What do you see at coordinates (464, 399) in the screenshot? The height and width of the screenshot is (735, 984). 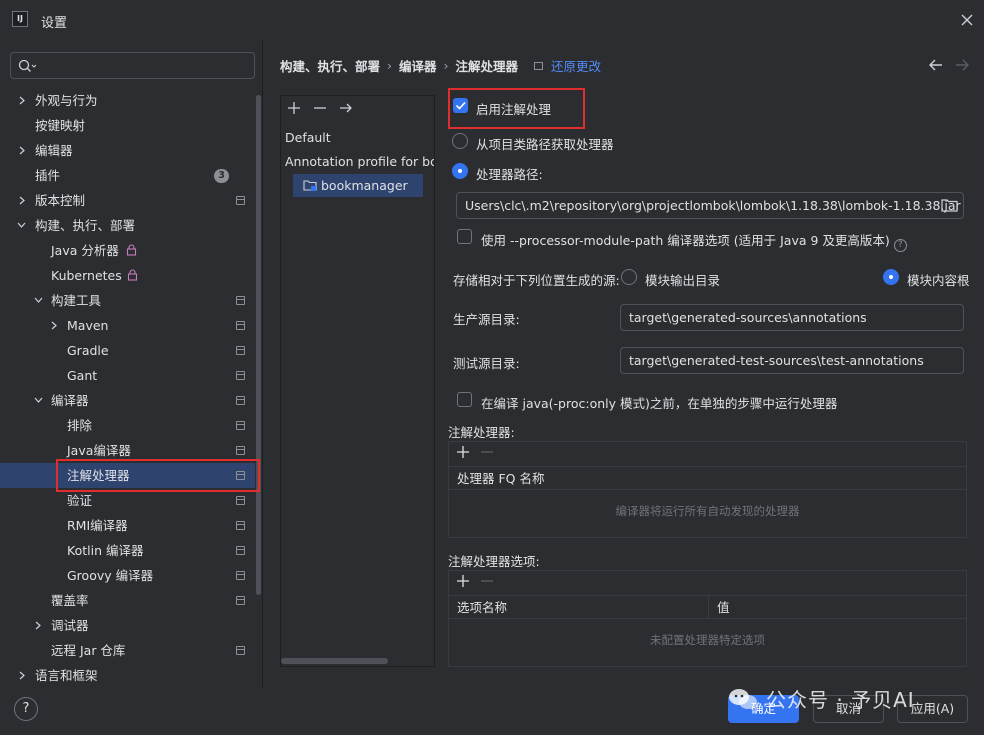 I see `separate-step-checkbox` at bounding box center [464, 399].